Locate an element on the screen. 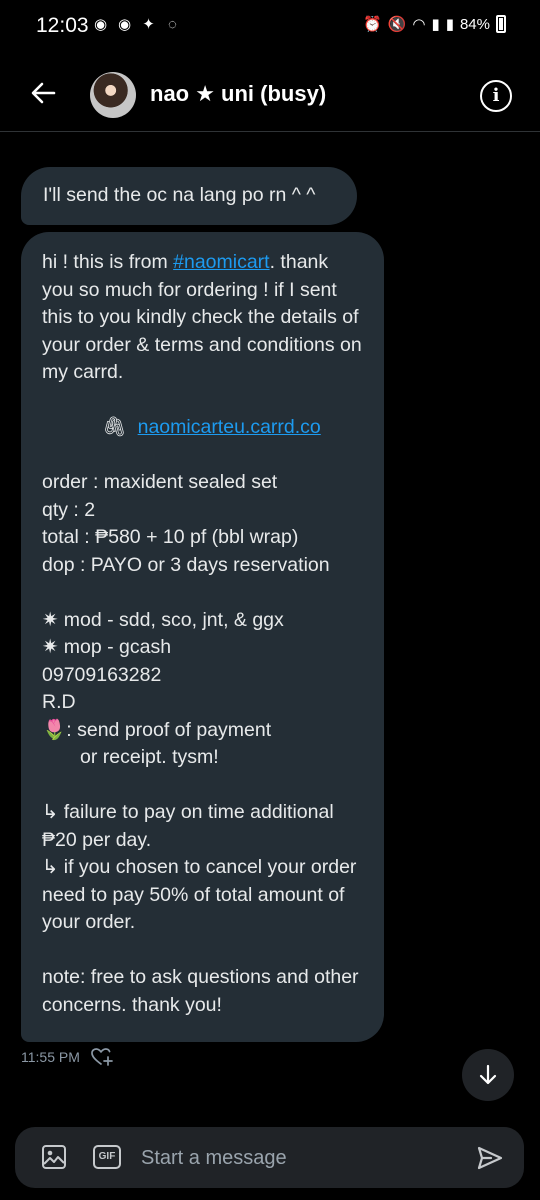  total-line: total : ₱580 + 10 pf (bbl wrap) is located at coordinates (170, 537).